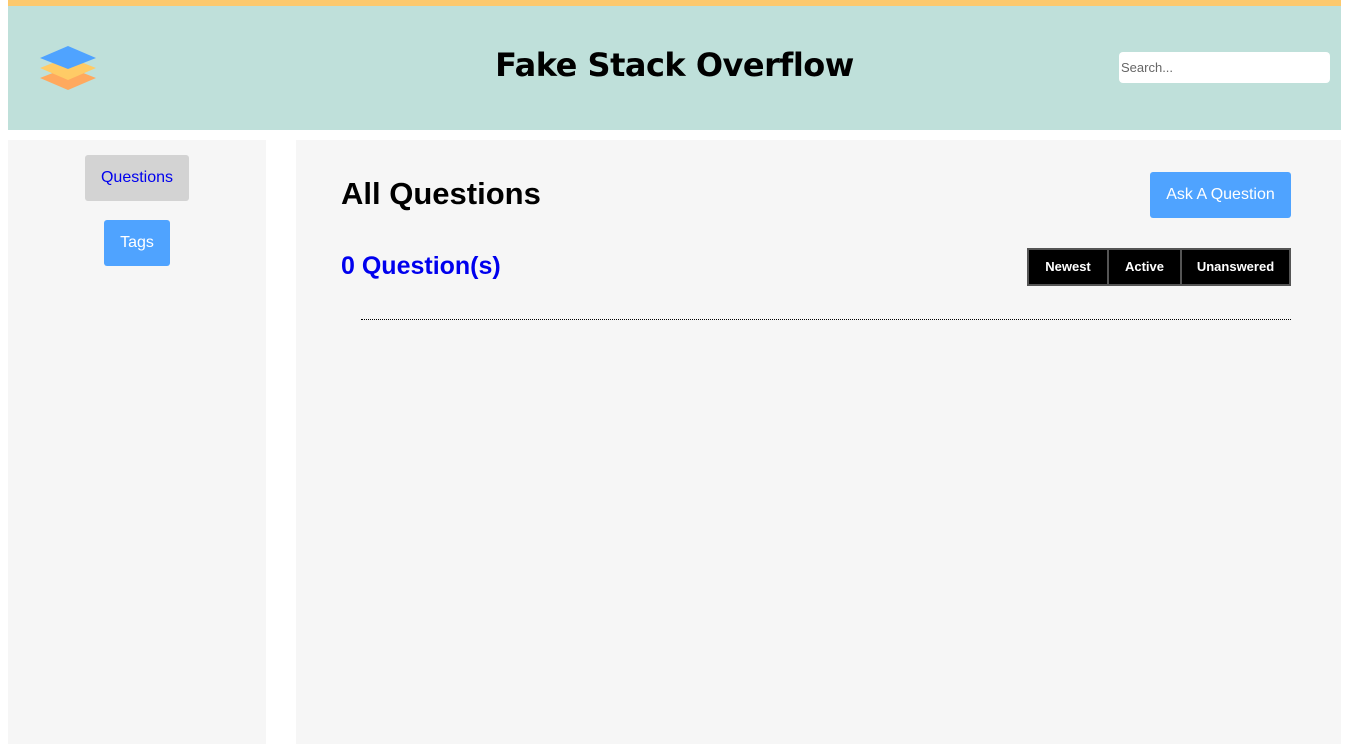 The image size is (1347, 744). I want to click on sort-active-button: Active, so click(1144, 267).